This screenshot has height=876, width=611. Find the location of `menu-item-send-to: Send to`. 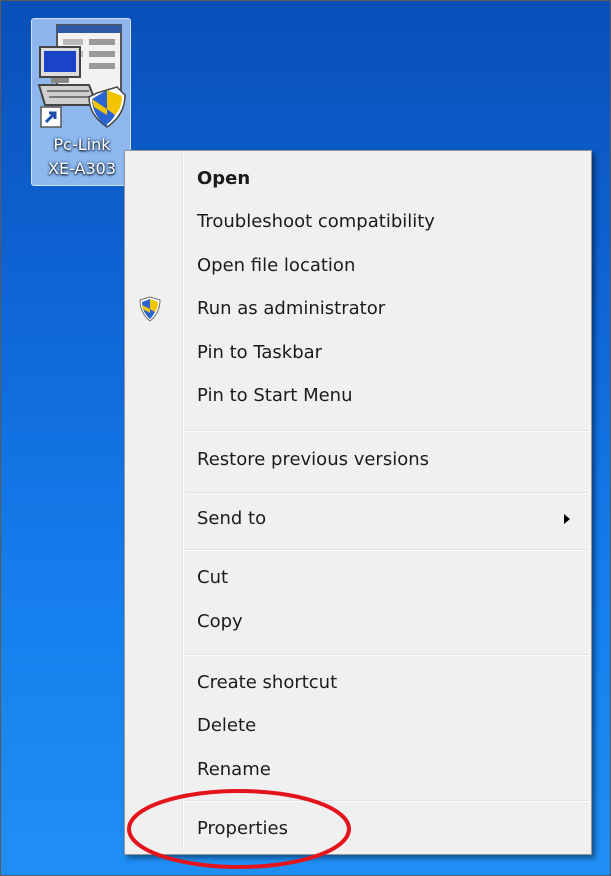

menu-item-send-to: Send to is located at coordinates (358, 519).